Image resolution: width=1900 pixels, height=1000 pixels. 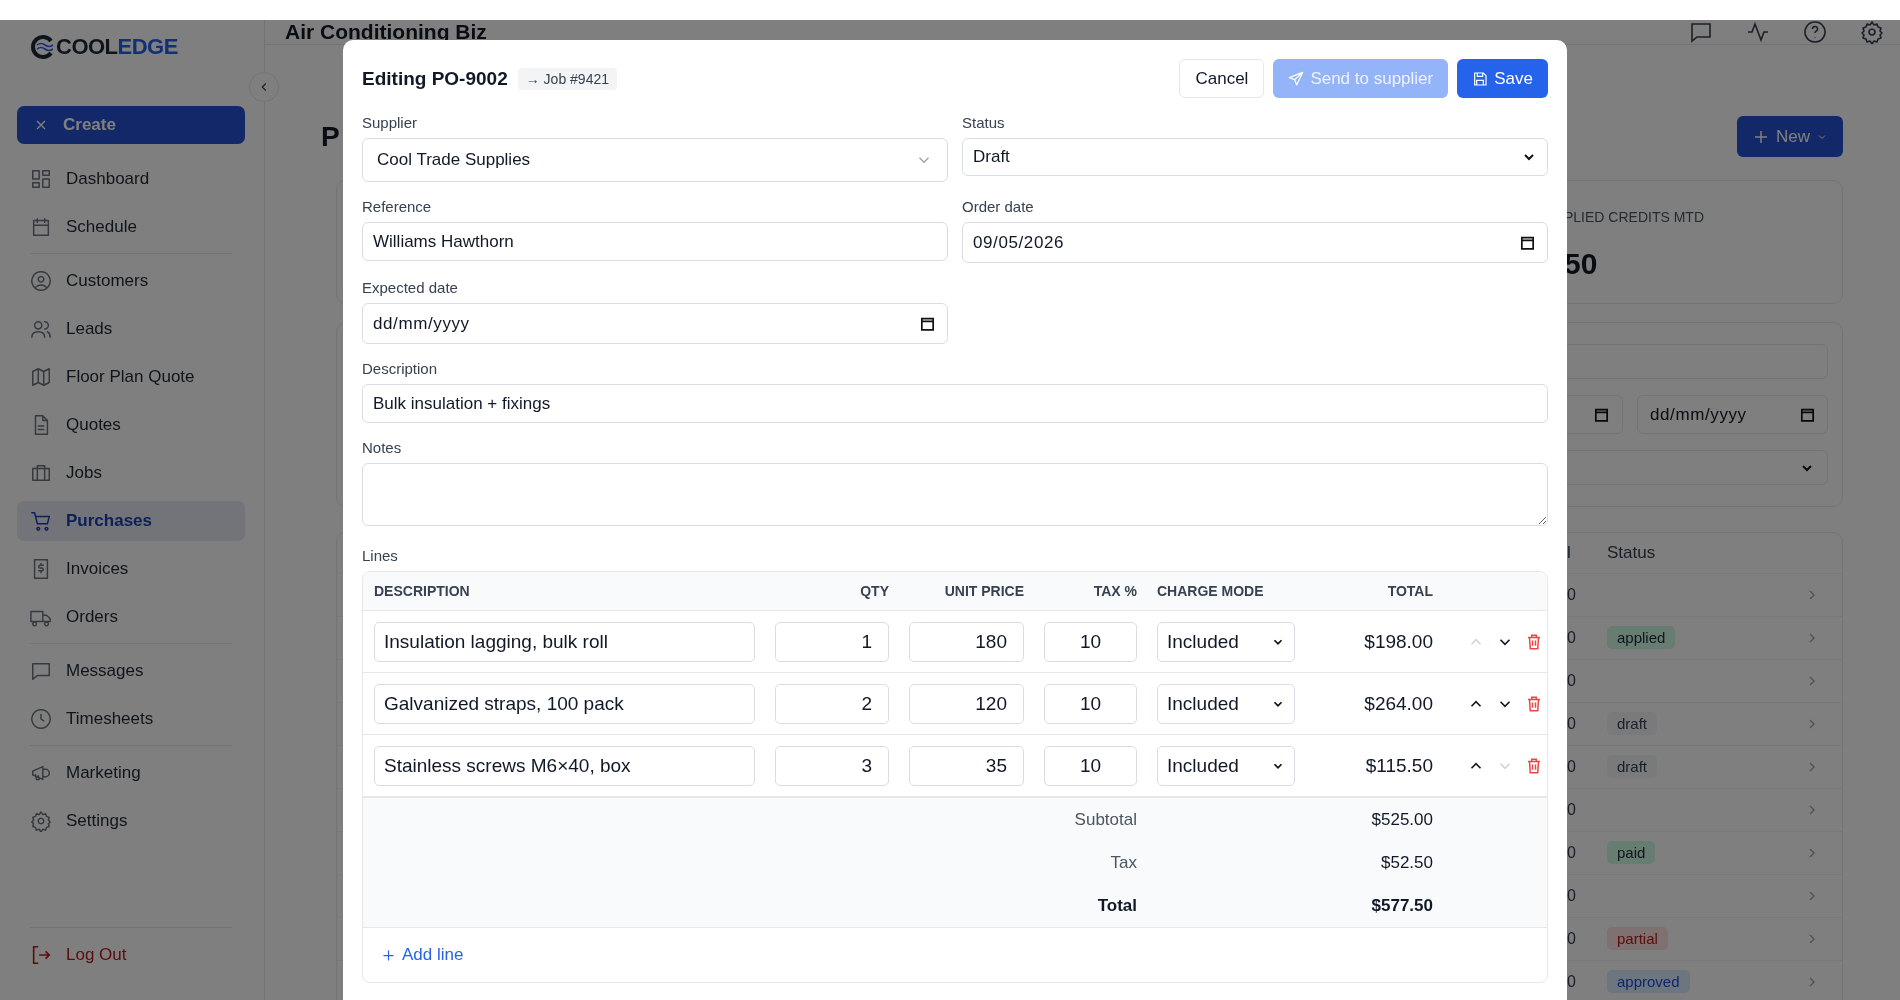 I want to click on collapse-button, so click(x=264, y=87).